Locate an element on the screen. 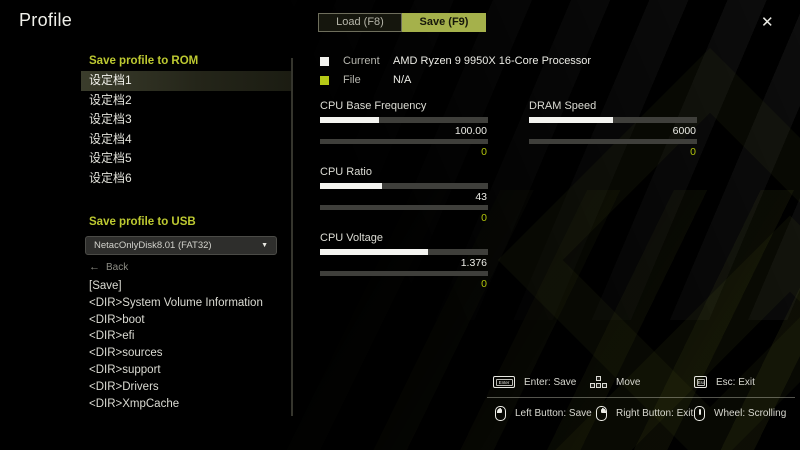 The image size is (800, 450). profile-slot-3: 设定档3 is located at coordinates (186, 120).